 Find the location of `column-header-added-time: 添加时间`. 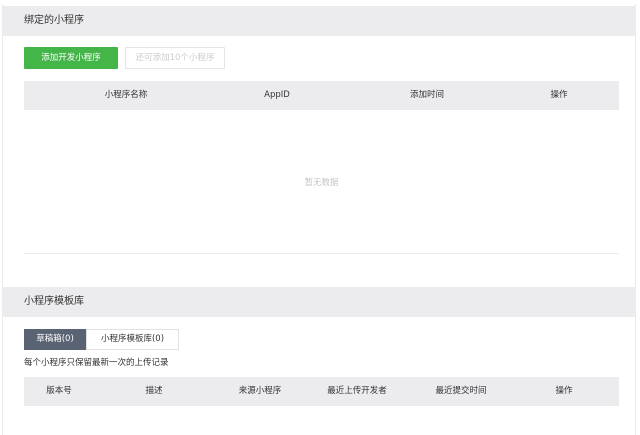

column-header-added-time: 添加时间 is located at coordinates (426, 95).